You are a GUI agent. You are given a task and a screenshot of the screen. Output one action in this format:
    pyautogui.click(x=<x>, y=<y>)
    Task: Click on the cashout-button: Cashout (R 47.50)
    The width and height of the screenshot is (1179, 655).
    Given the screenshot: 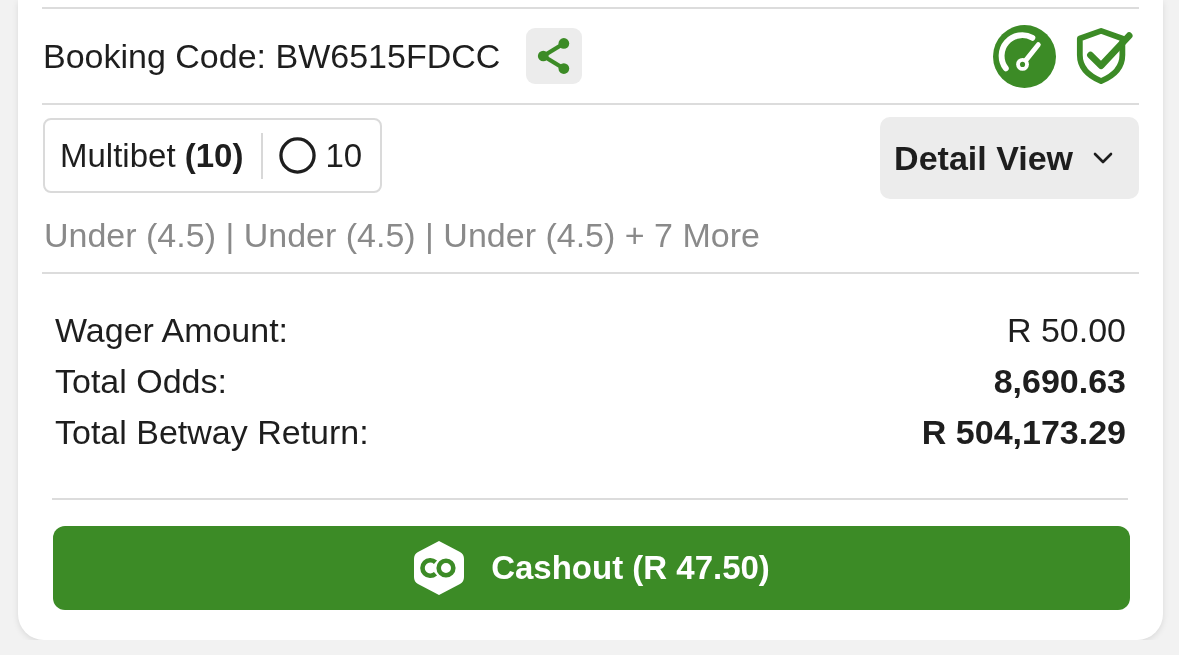 What is the action you would take?
    pyautogui.click(x=591, y=568)
    